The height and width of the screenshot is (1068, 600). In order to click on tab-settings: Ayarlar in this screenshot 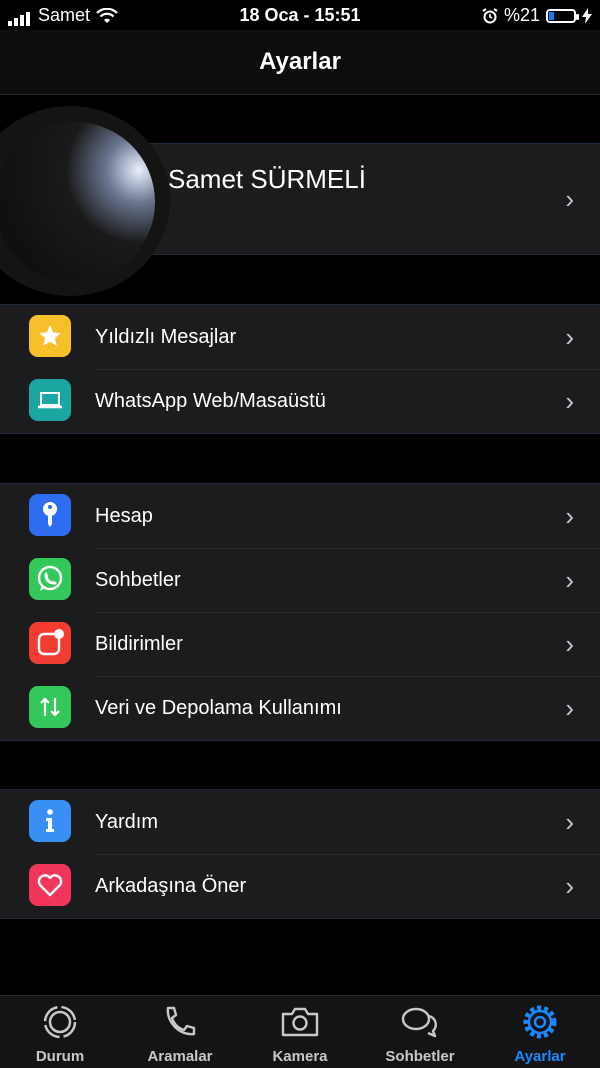, I will do `click(540, 1032)`.